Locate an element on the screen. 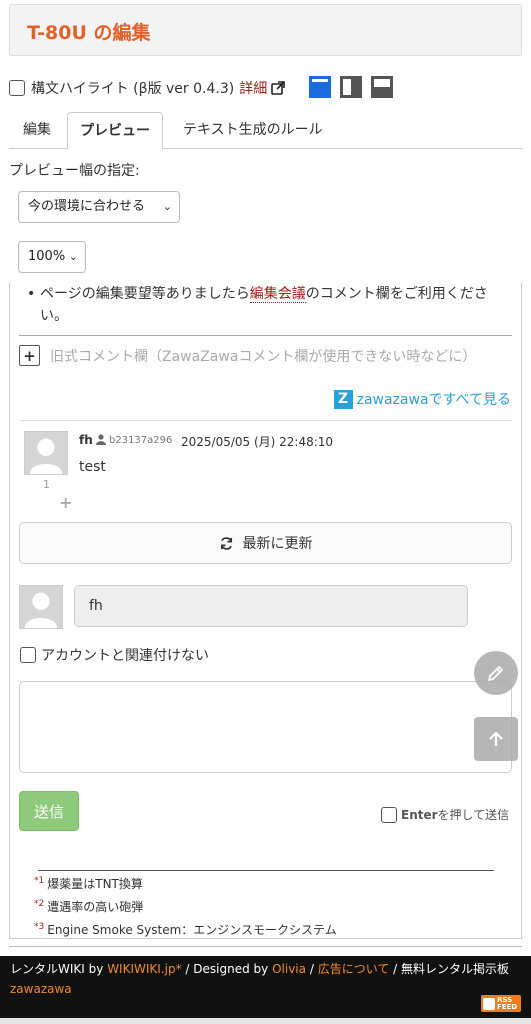 Image resolution: width=531 pixels, height=1024 pixels. list-item: • ページの編集要望等ありましたら編集会議のコメント欄をご利用ください。 is located at coordinates (266, 305).